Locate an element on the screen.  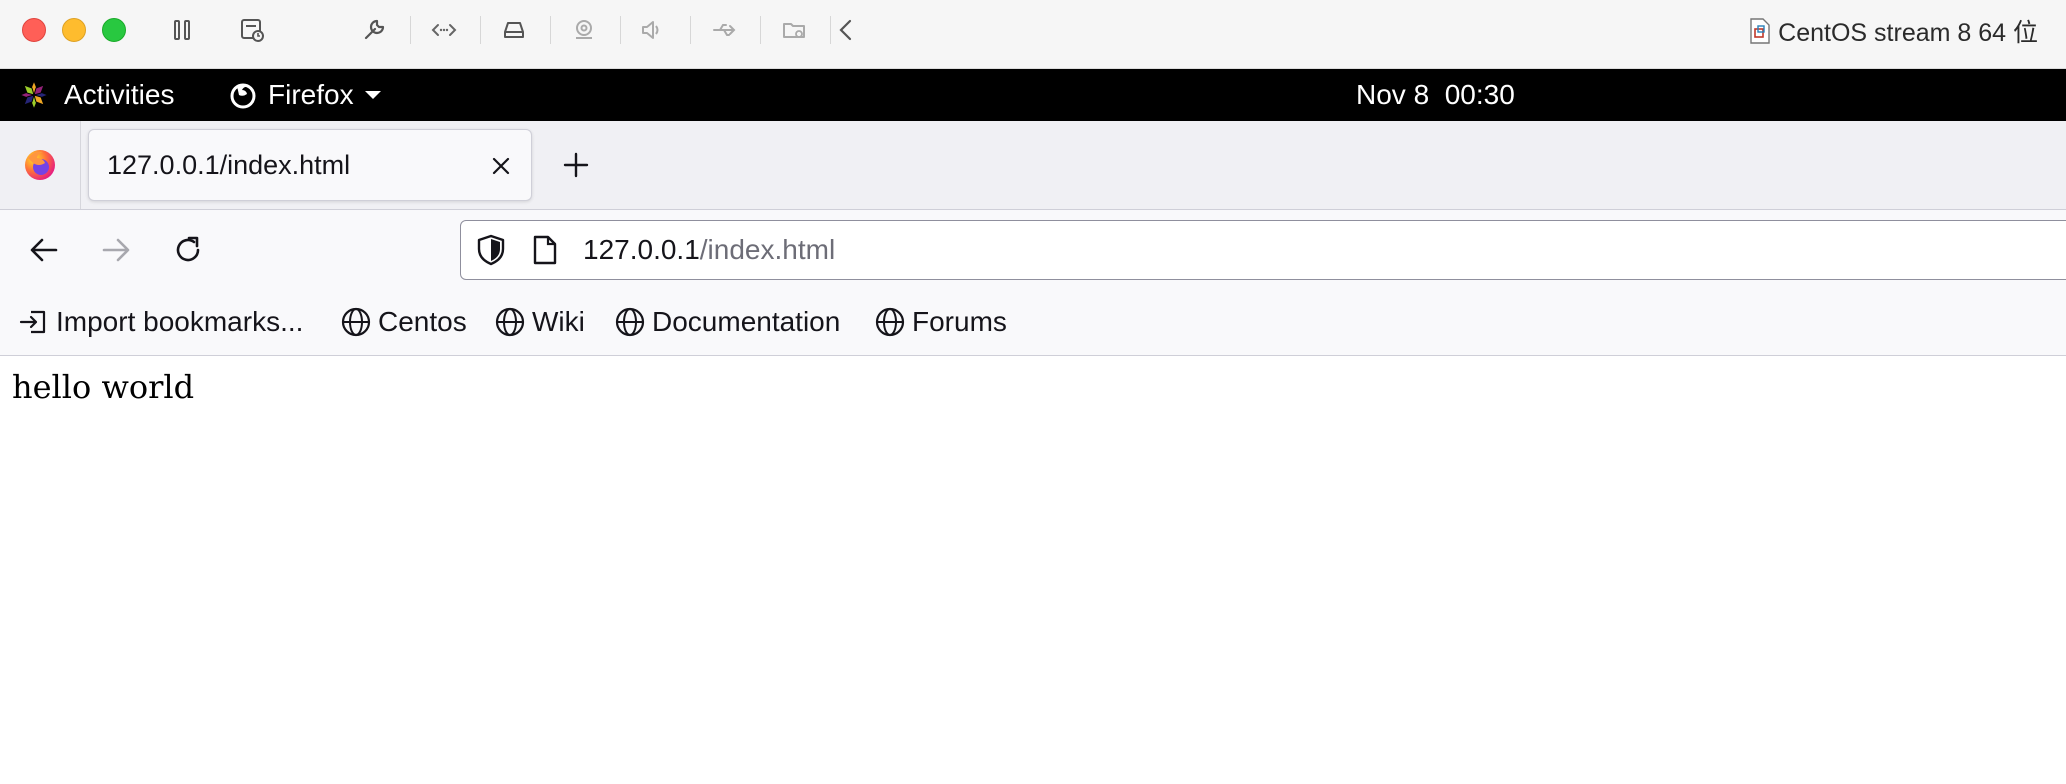
tracking-protection-shield-icon is located at coordinates (491, 250).